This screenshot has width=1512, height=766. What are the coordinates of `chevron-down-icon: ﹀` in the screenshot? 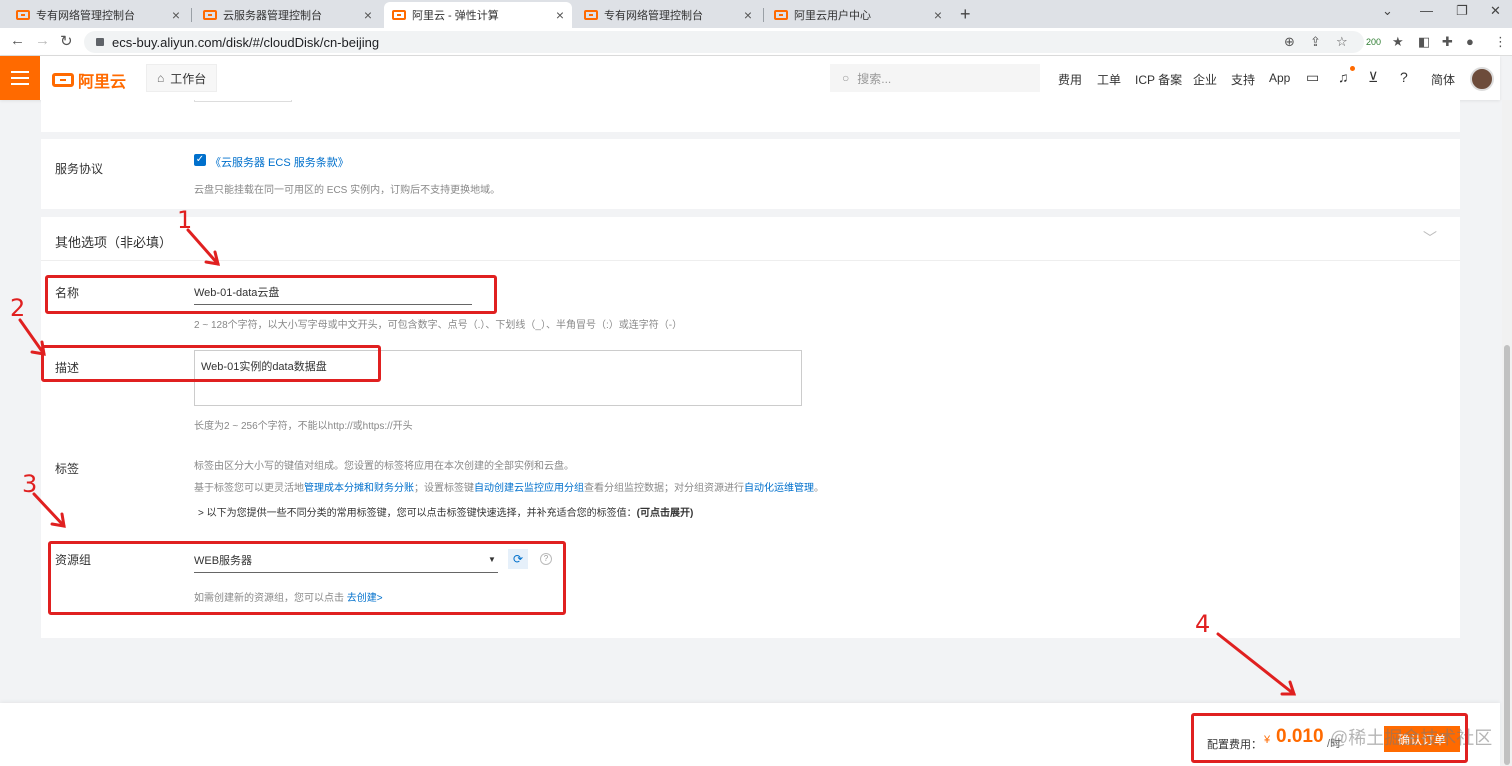 It's located at (1430, 238).